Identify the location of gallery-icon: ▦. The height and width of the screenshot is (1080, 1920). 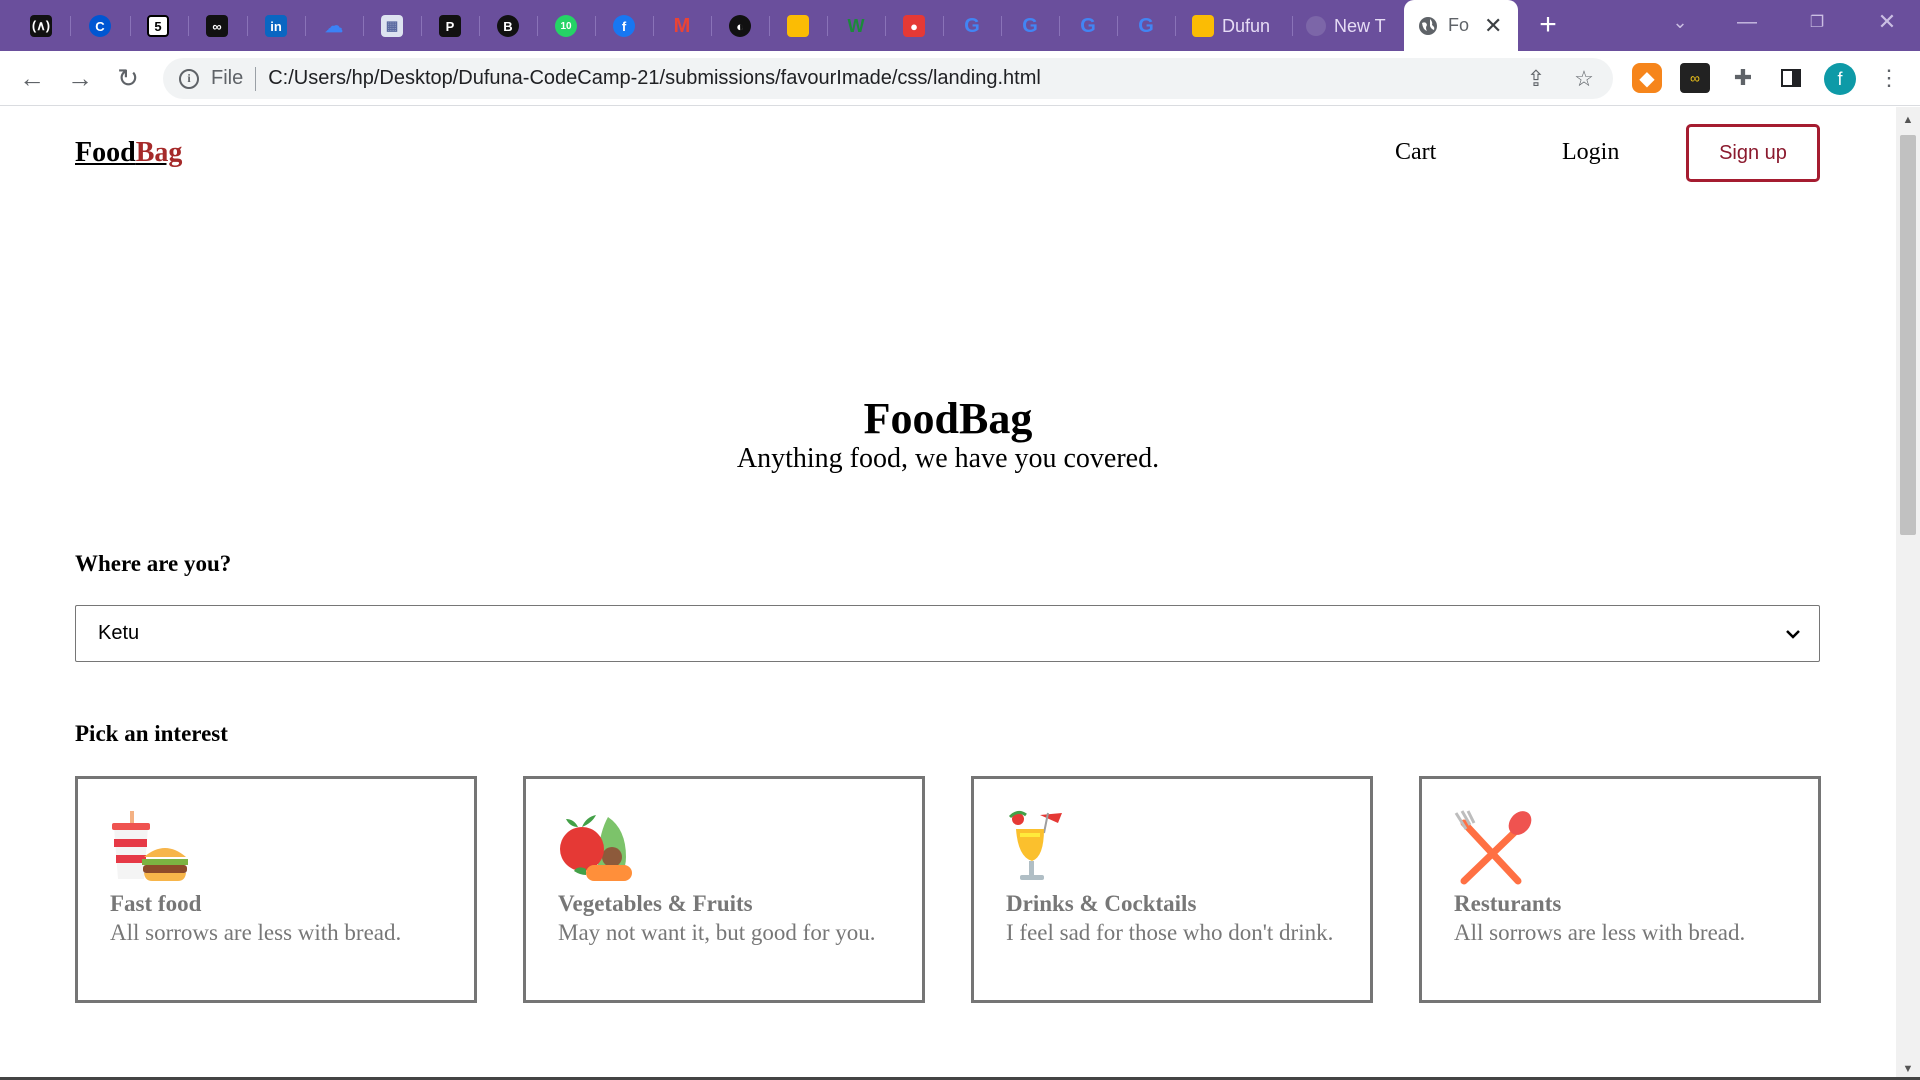
(392, 26).